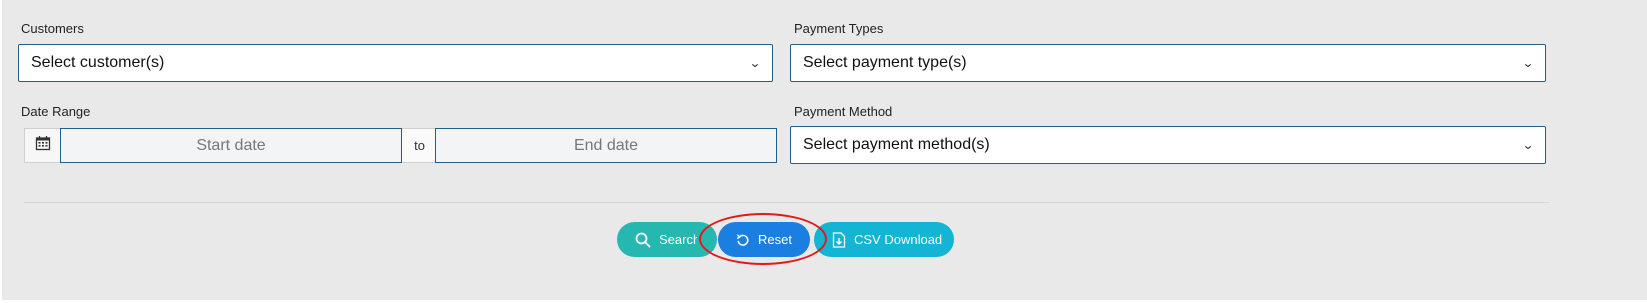 The image size is (1647, 303). I want to click on date-range-label: Date Range, so click(56, 111).